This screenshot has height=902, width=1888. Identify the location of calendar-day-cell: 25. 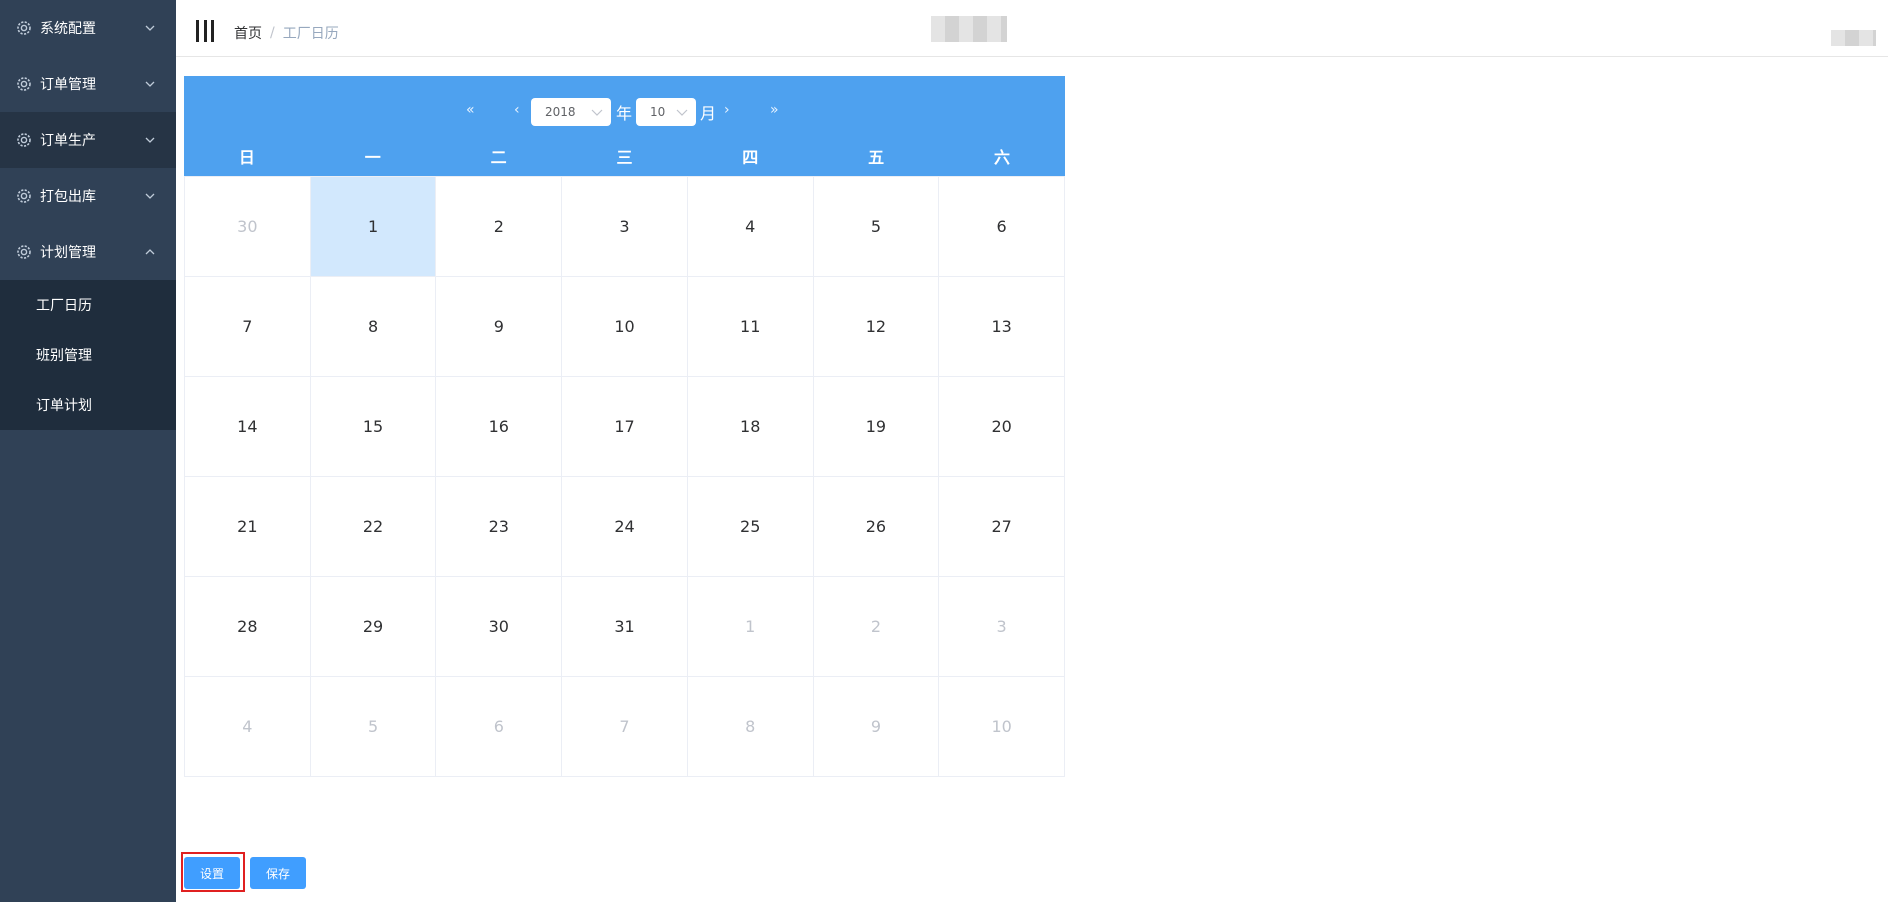
(750, 527).